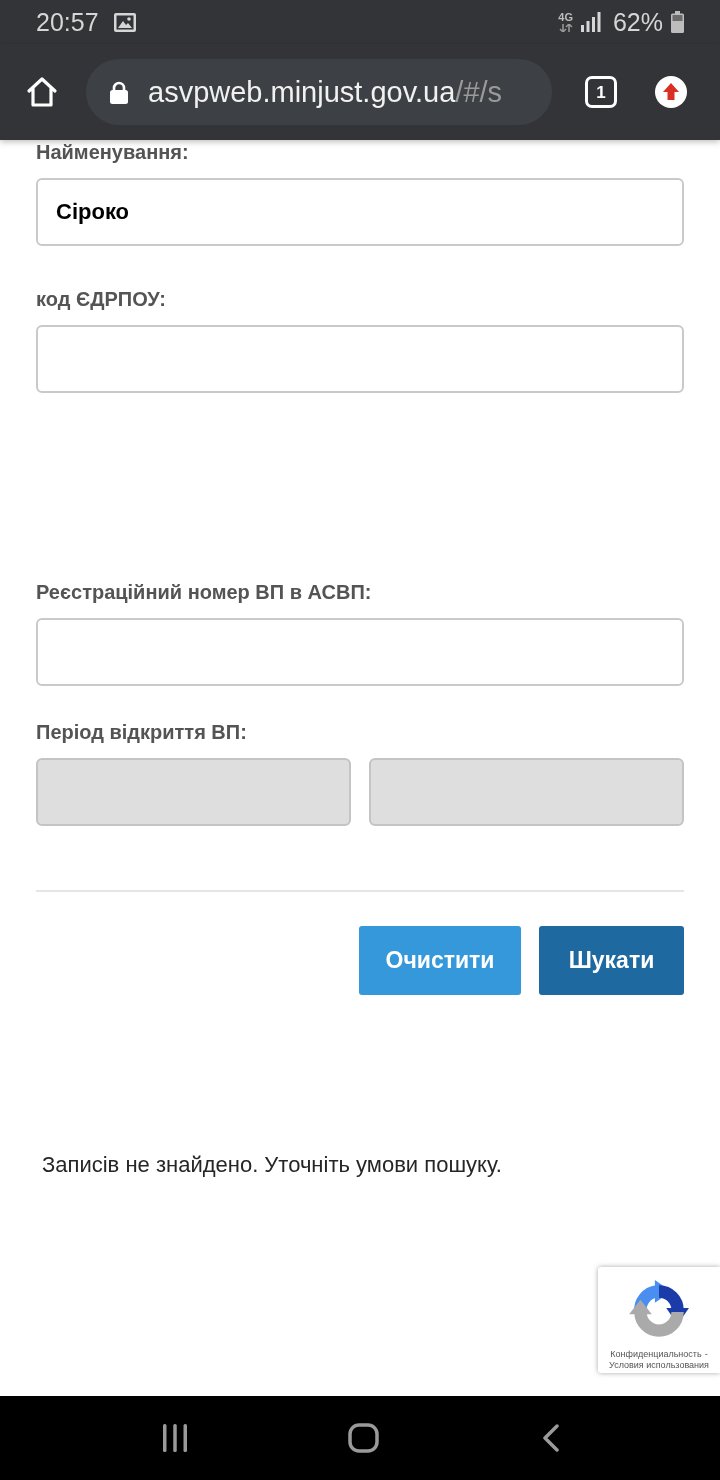 The width and height of the screenshot is (720, 1480). Describe the element at coordinates (101, 299) in the screenshot. I see `field-label: код ЄДРПОУ:` at that location.